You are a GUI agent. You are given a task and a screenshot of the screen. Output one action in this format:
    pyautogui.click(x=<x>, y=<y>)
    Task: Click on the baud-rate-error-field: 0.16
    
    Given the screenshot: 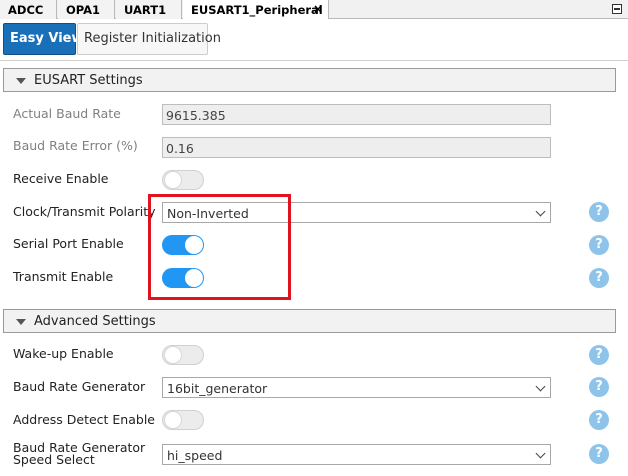 What is the action you would take?
    pyautogui.click(x=356, y=147)
    